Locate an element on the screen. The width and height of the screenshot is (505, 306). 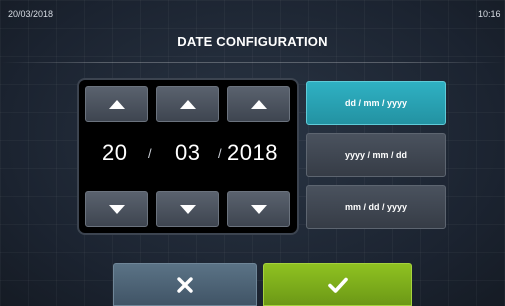
close-icon is located at coordinates (185, 284).